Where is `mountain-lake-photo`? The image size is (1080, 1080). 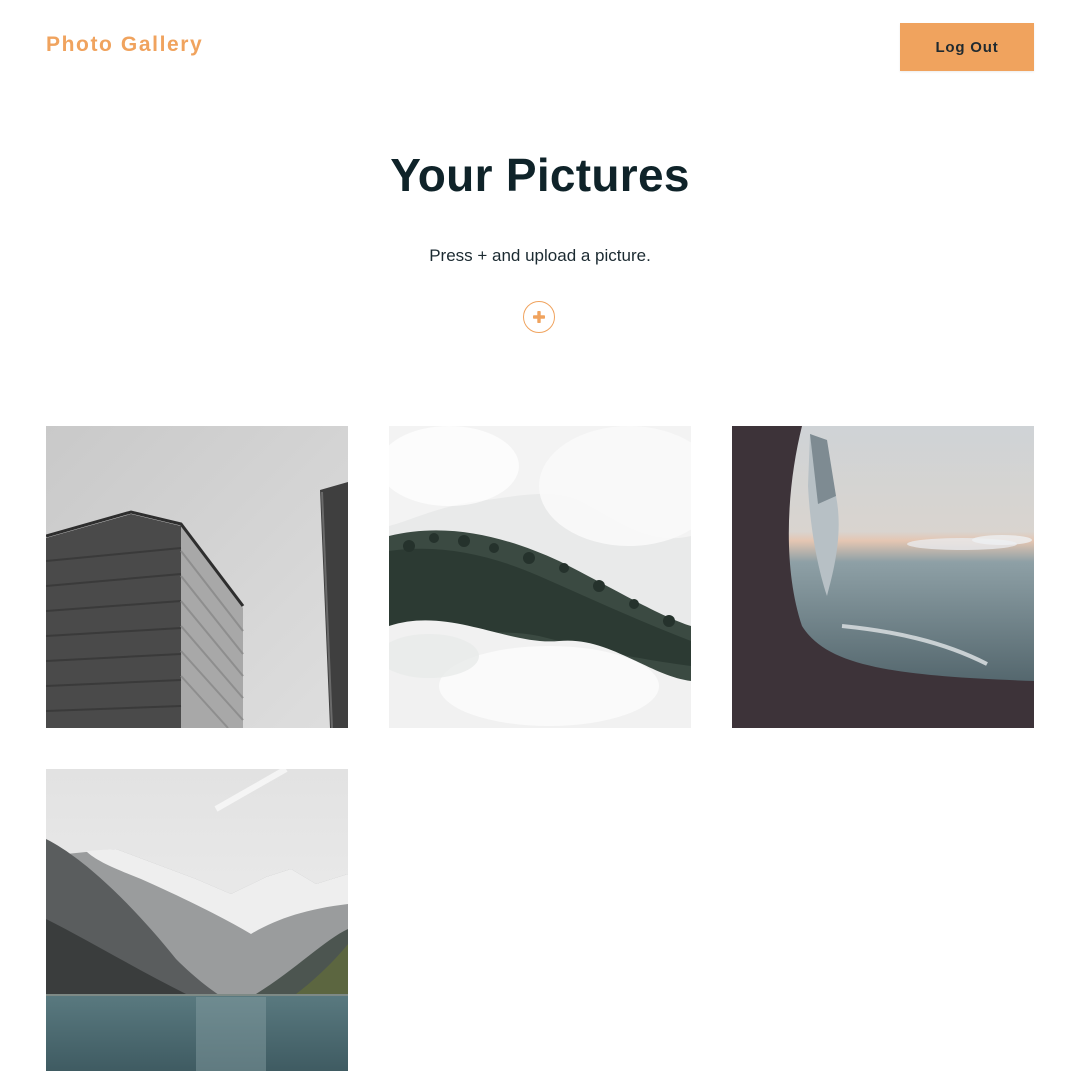
mountain-lake-photo is located at coordinates (197, 920).